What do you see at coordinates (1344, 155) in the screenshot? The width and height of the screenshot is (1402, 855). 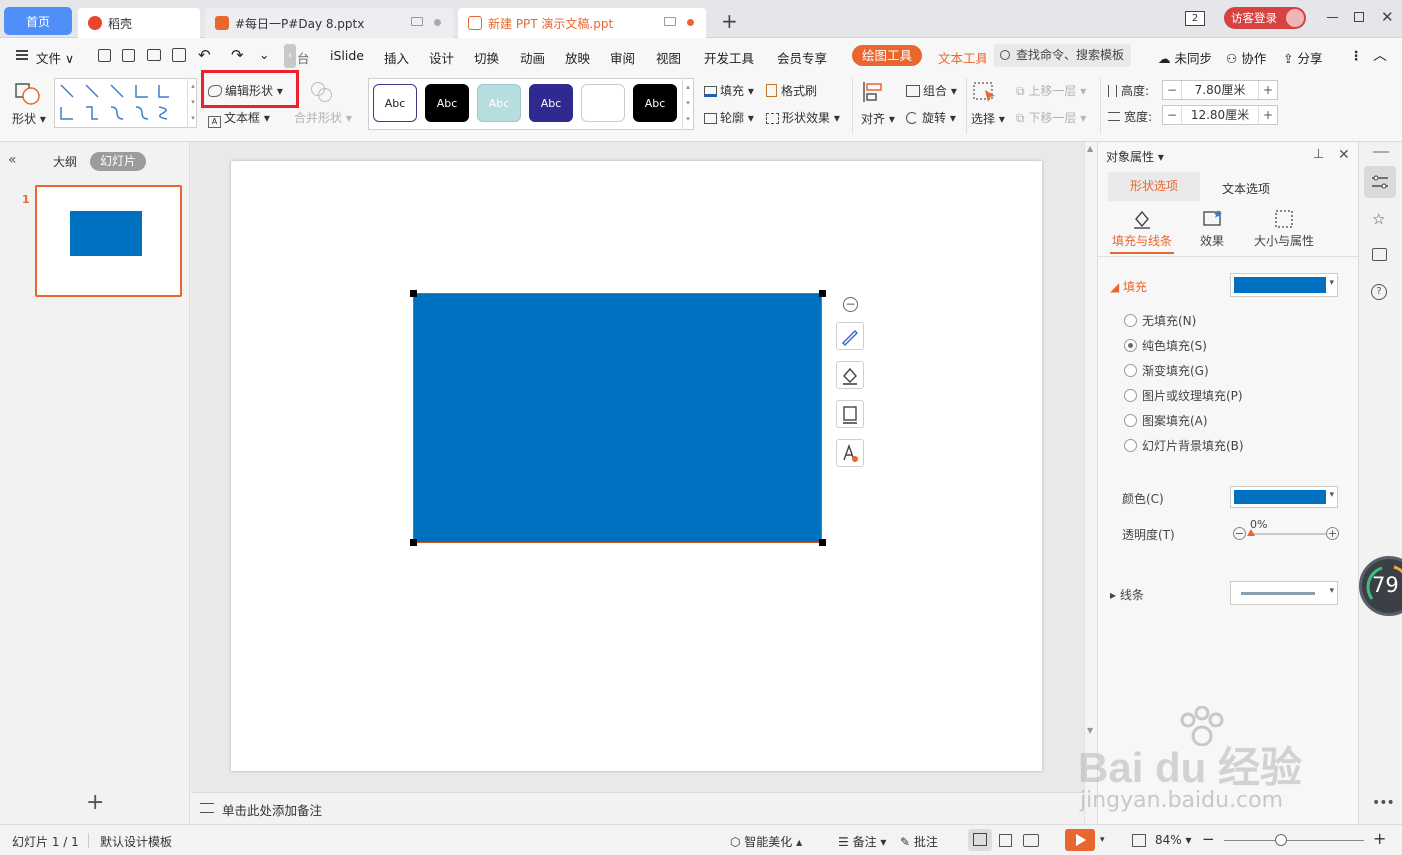 I see `panel-close-icon: ✕` at bounding box center [1344, 155].